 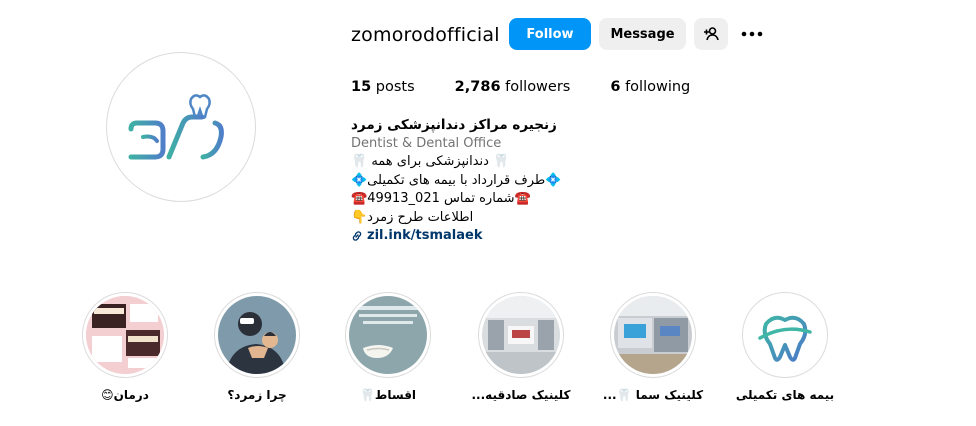 What do you see at coordinates (426, 143) in the screenshot?
I see `profile-category: Dentist & Dental Office` at bounding box center [426, 143].